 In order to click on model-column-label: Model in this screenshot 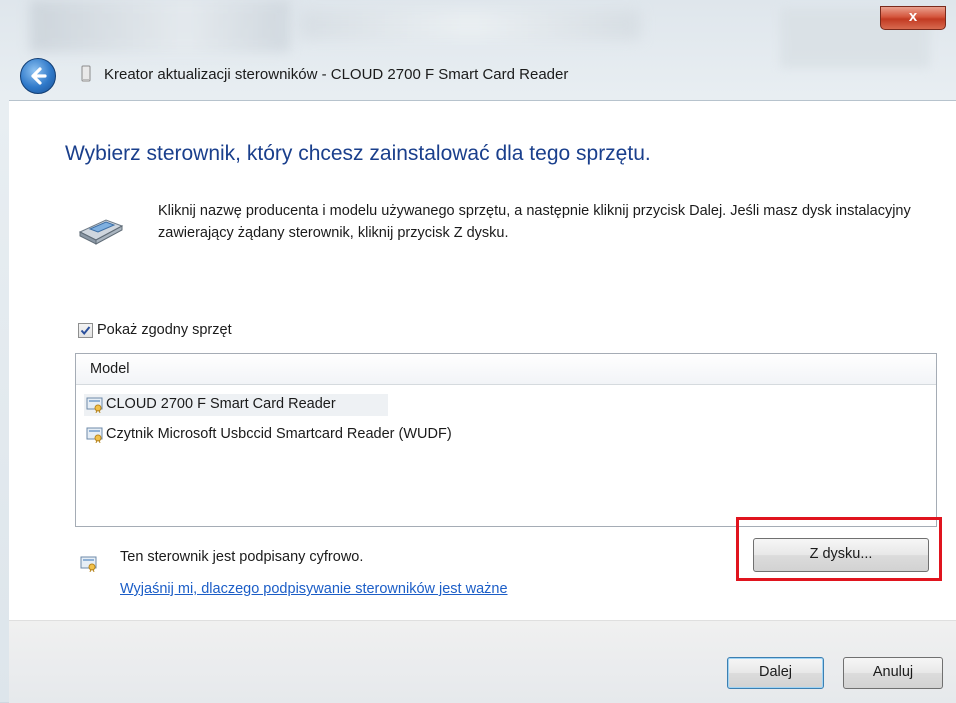, I will do `click(110, 369)`.